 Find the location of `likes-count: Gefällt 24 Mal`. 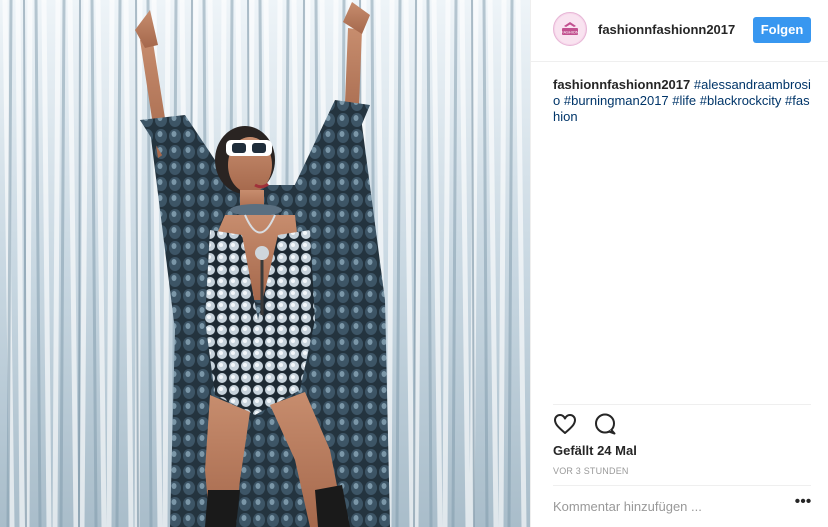

likes-count: Gefällt 24 Mal is located at coordinates (595, 450).